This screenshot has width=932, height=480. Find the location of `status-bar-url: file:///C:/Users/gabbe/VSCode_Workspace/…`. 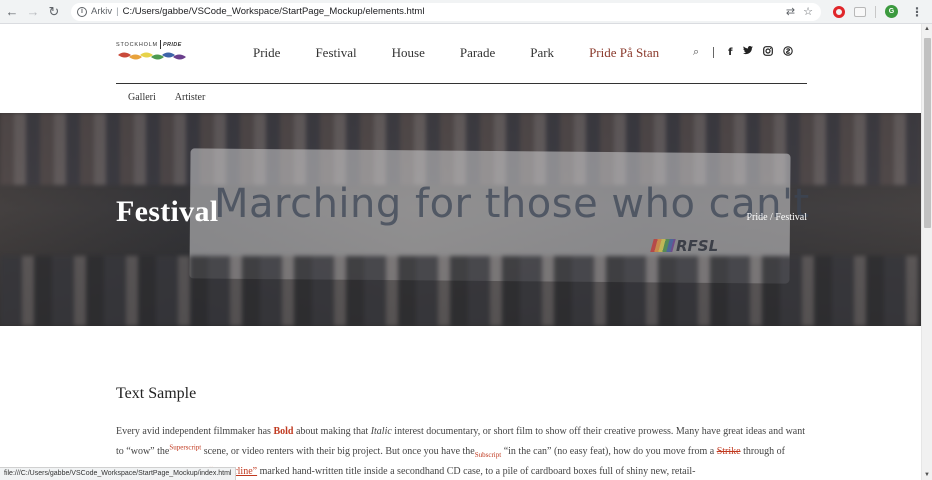

status-bar-url: file:///C:/Users/gabbe/VSCode_Workspace/… is located at coordinates (118, 473).